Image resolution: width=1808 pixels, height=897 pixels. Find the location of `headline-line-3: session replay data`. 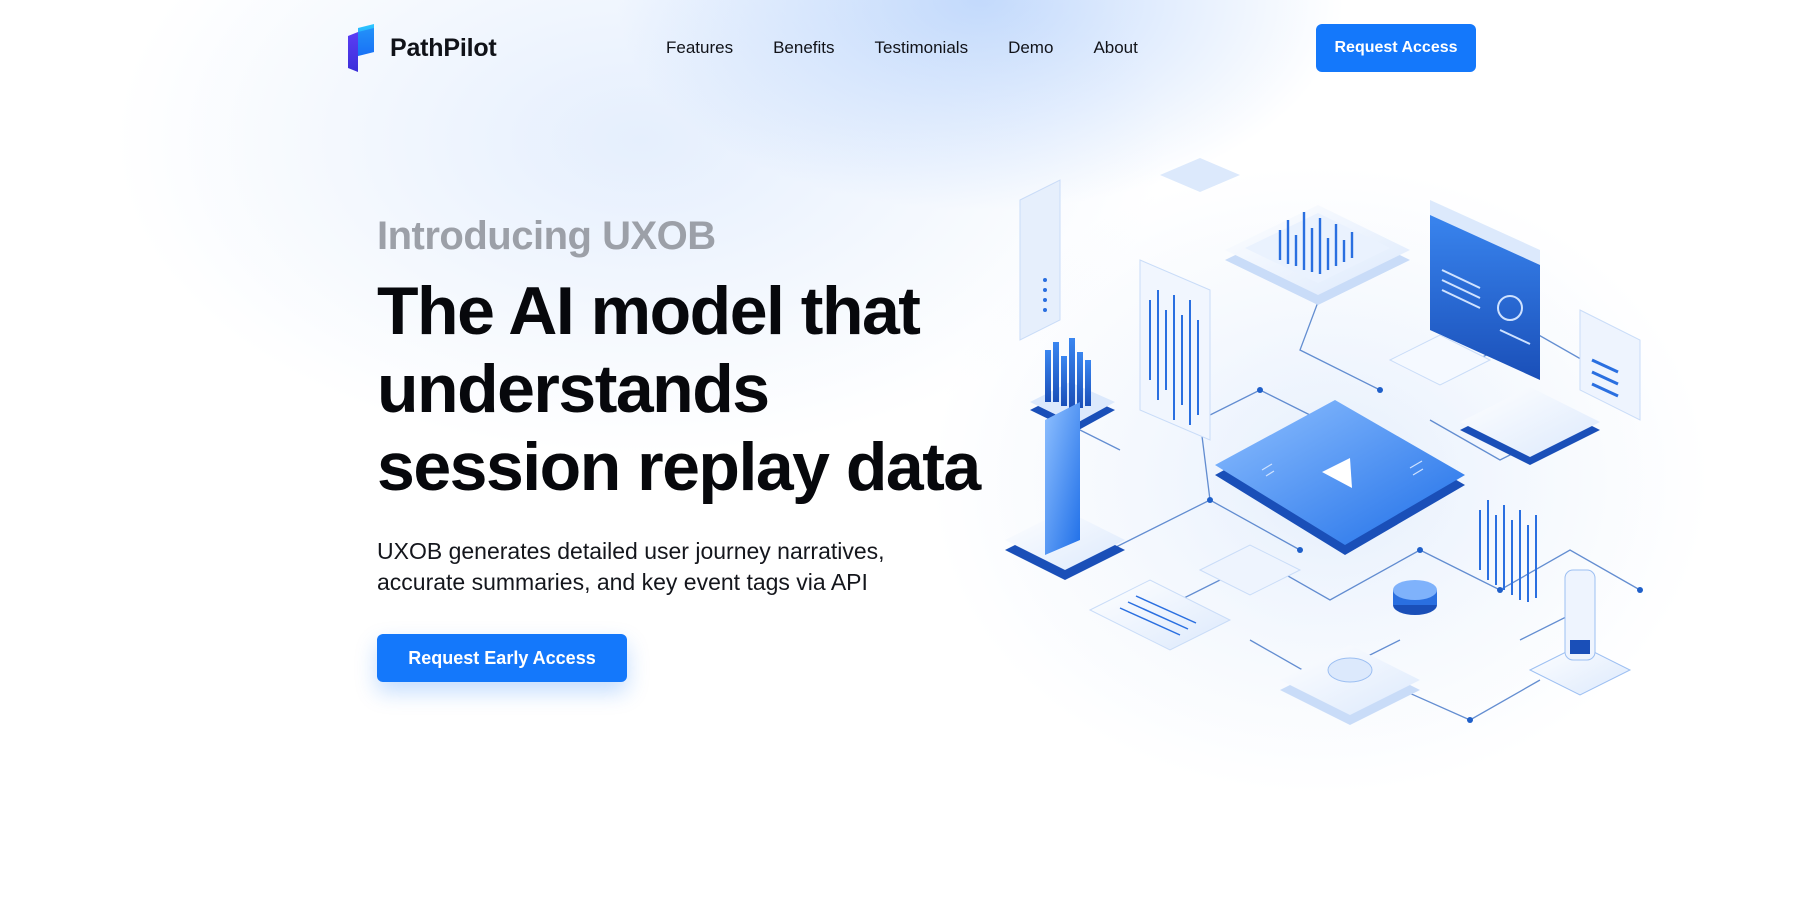

headline-line-3: session replay data is located at coordinates (679, 467).